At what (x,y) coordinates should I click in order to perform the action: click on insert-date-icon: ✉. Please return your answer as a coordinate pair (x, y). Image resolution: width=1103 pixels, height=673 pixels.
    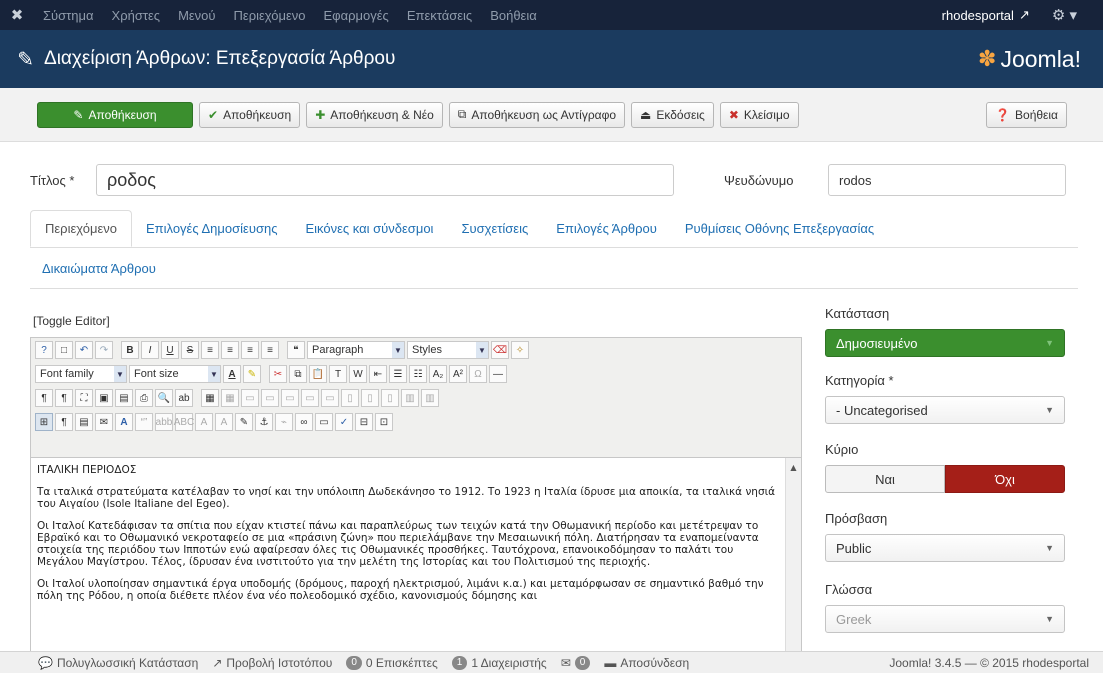
    Looking at the image, I should click on (104, 422).